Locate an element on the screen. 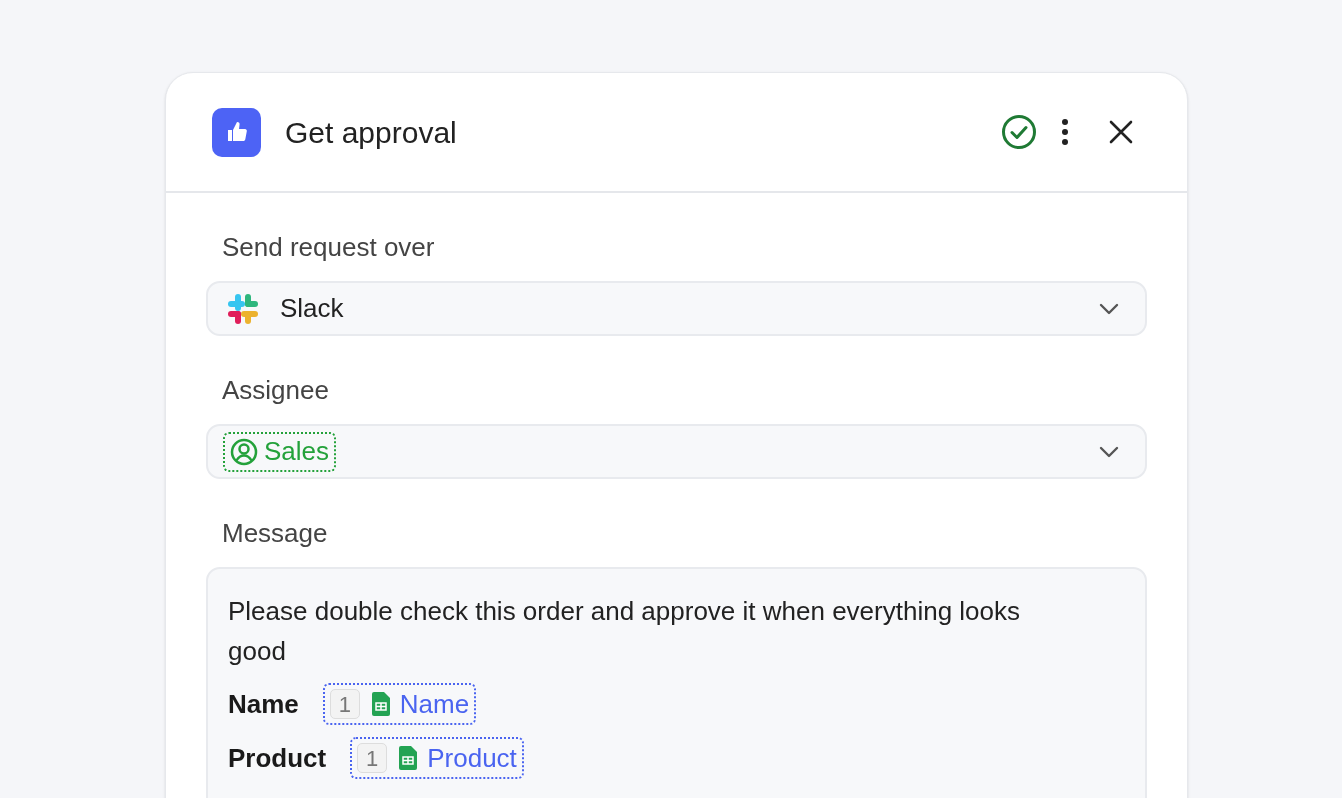  close-button is located at coordinates (1121, 132).